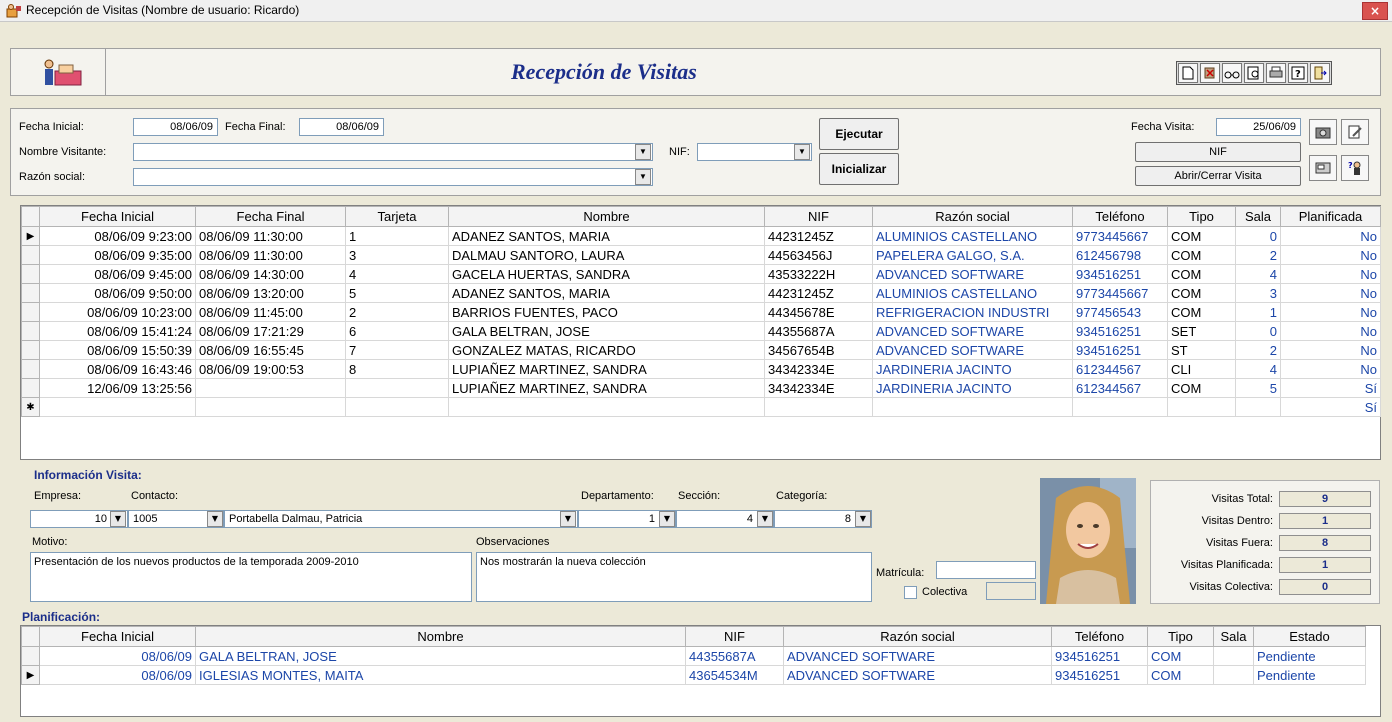  I want to click on inicializar-button: Inicializar, so click(859, 169).